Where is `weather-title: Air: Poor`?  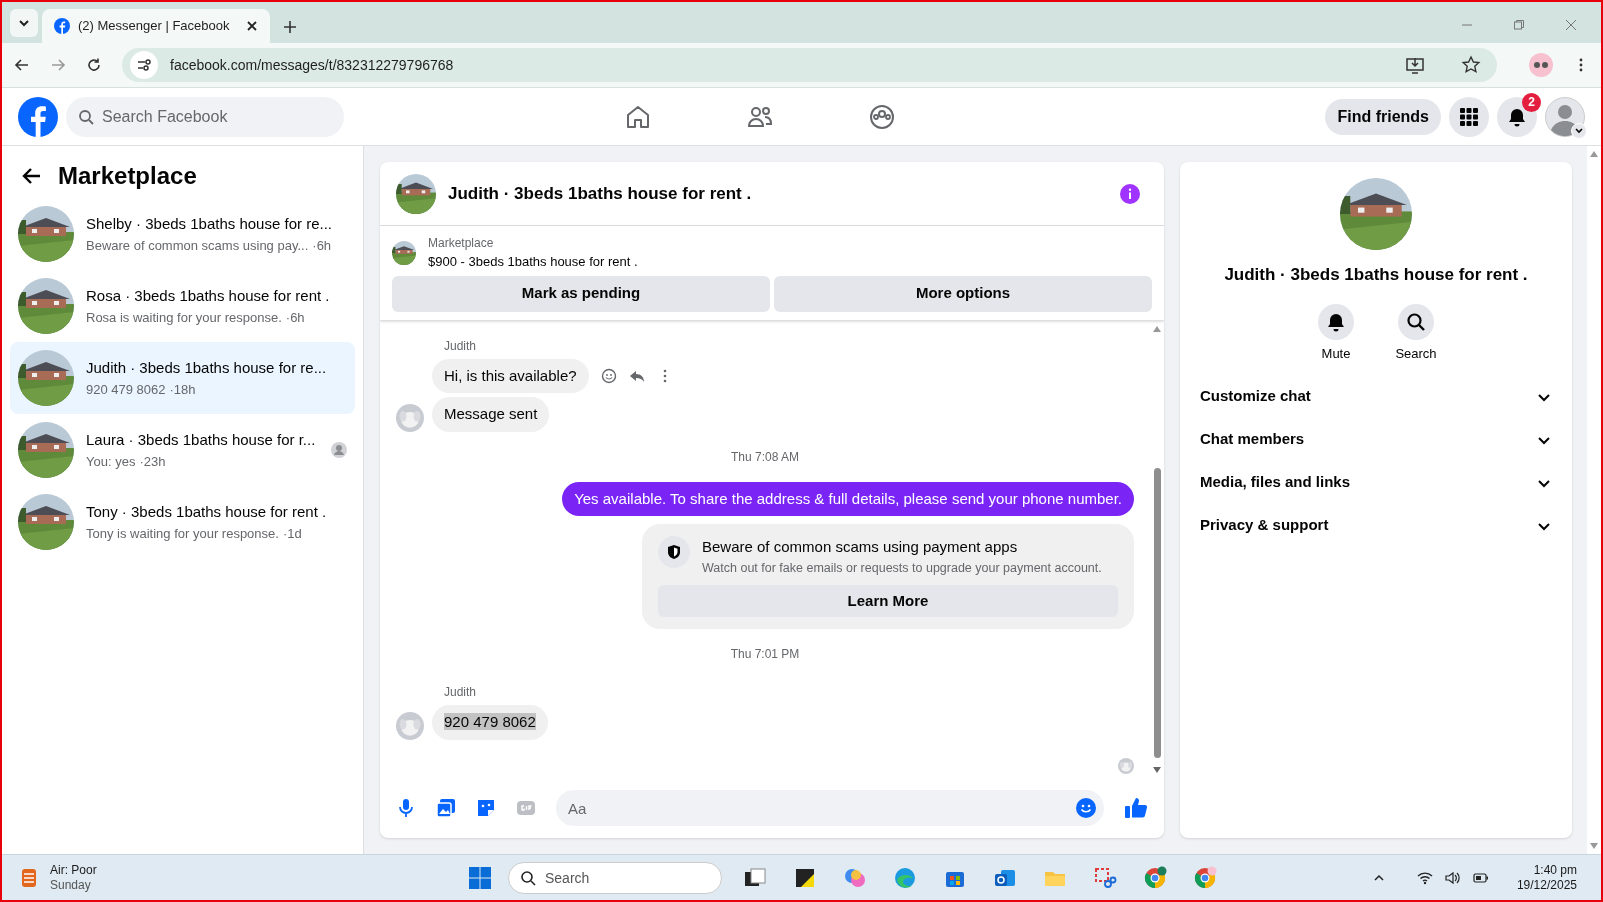
weather-title: Air: Poor is located at coordinates (73, 870).